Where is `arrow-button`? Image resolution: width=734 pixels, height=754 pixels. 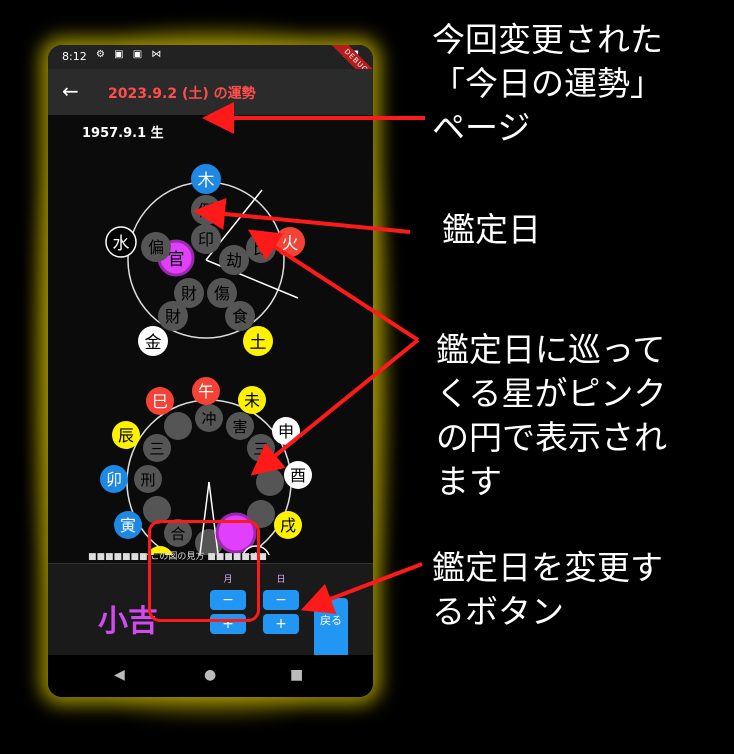
arrow-button is located at coordinates (361, 588).